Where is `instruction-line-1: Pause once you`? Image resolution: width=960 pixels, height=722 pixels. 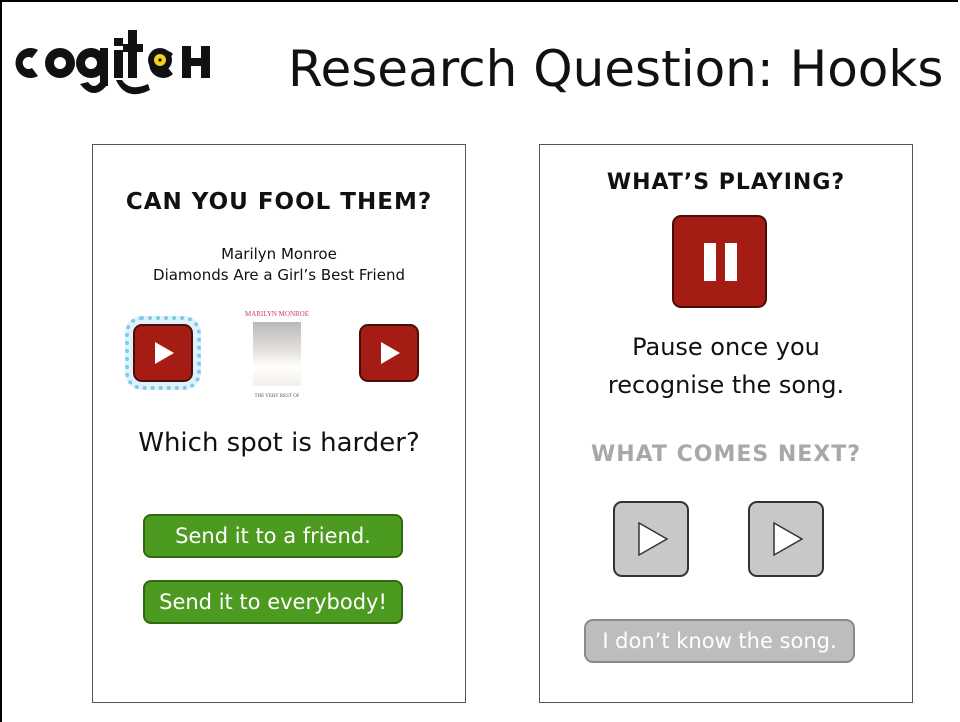
instruction-line-1: Pause once you is located at coordinates (726, 347).